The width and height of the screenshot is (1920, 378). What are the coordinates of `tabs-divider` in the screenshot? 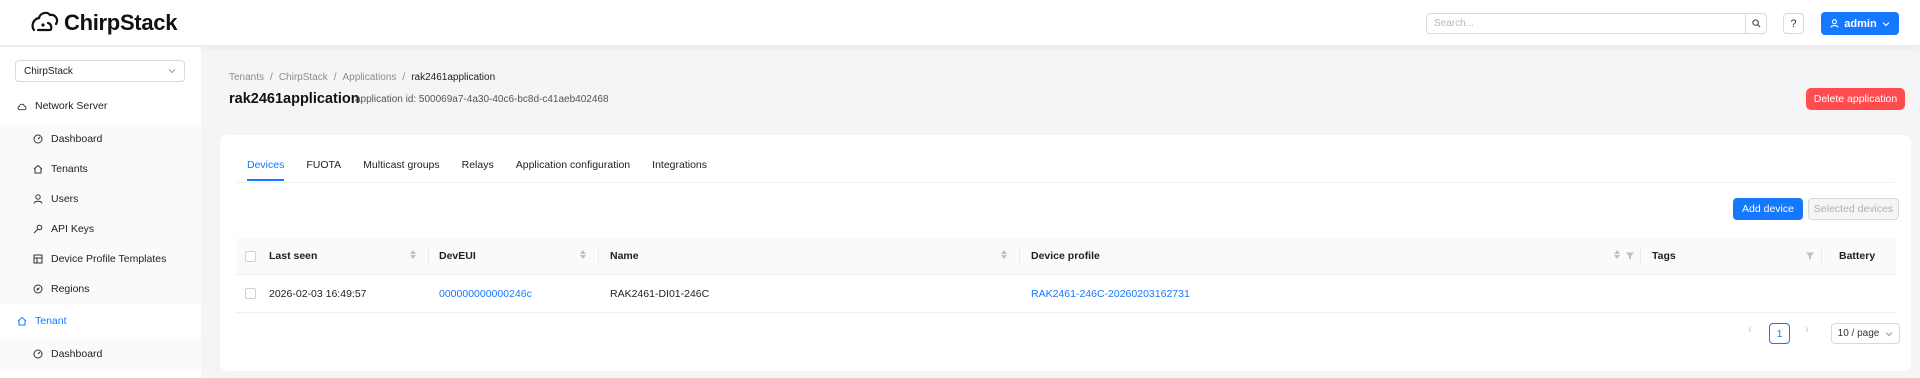 It's located at (1065, 182).